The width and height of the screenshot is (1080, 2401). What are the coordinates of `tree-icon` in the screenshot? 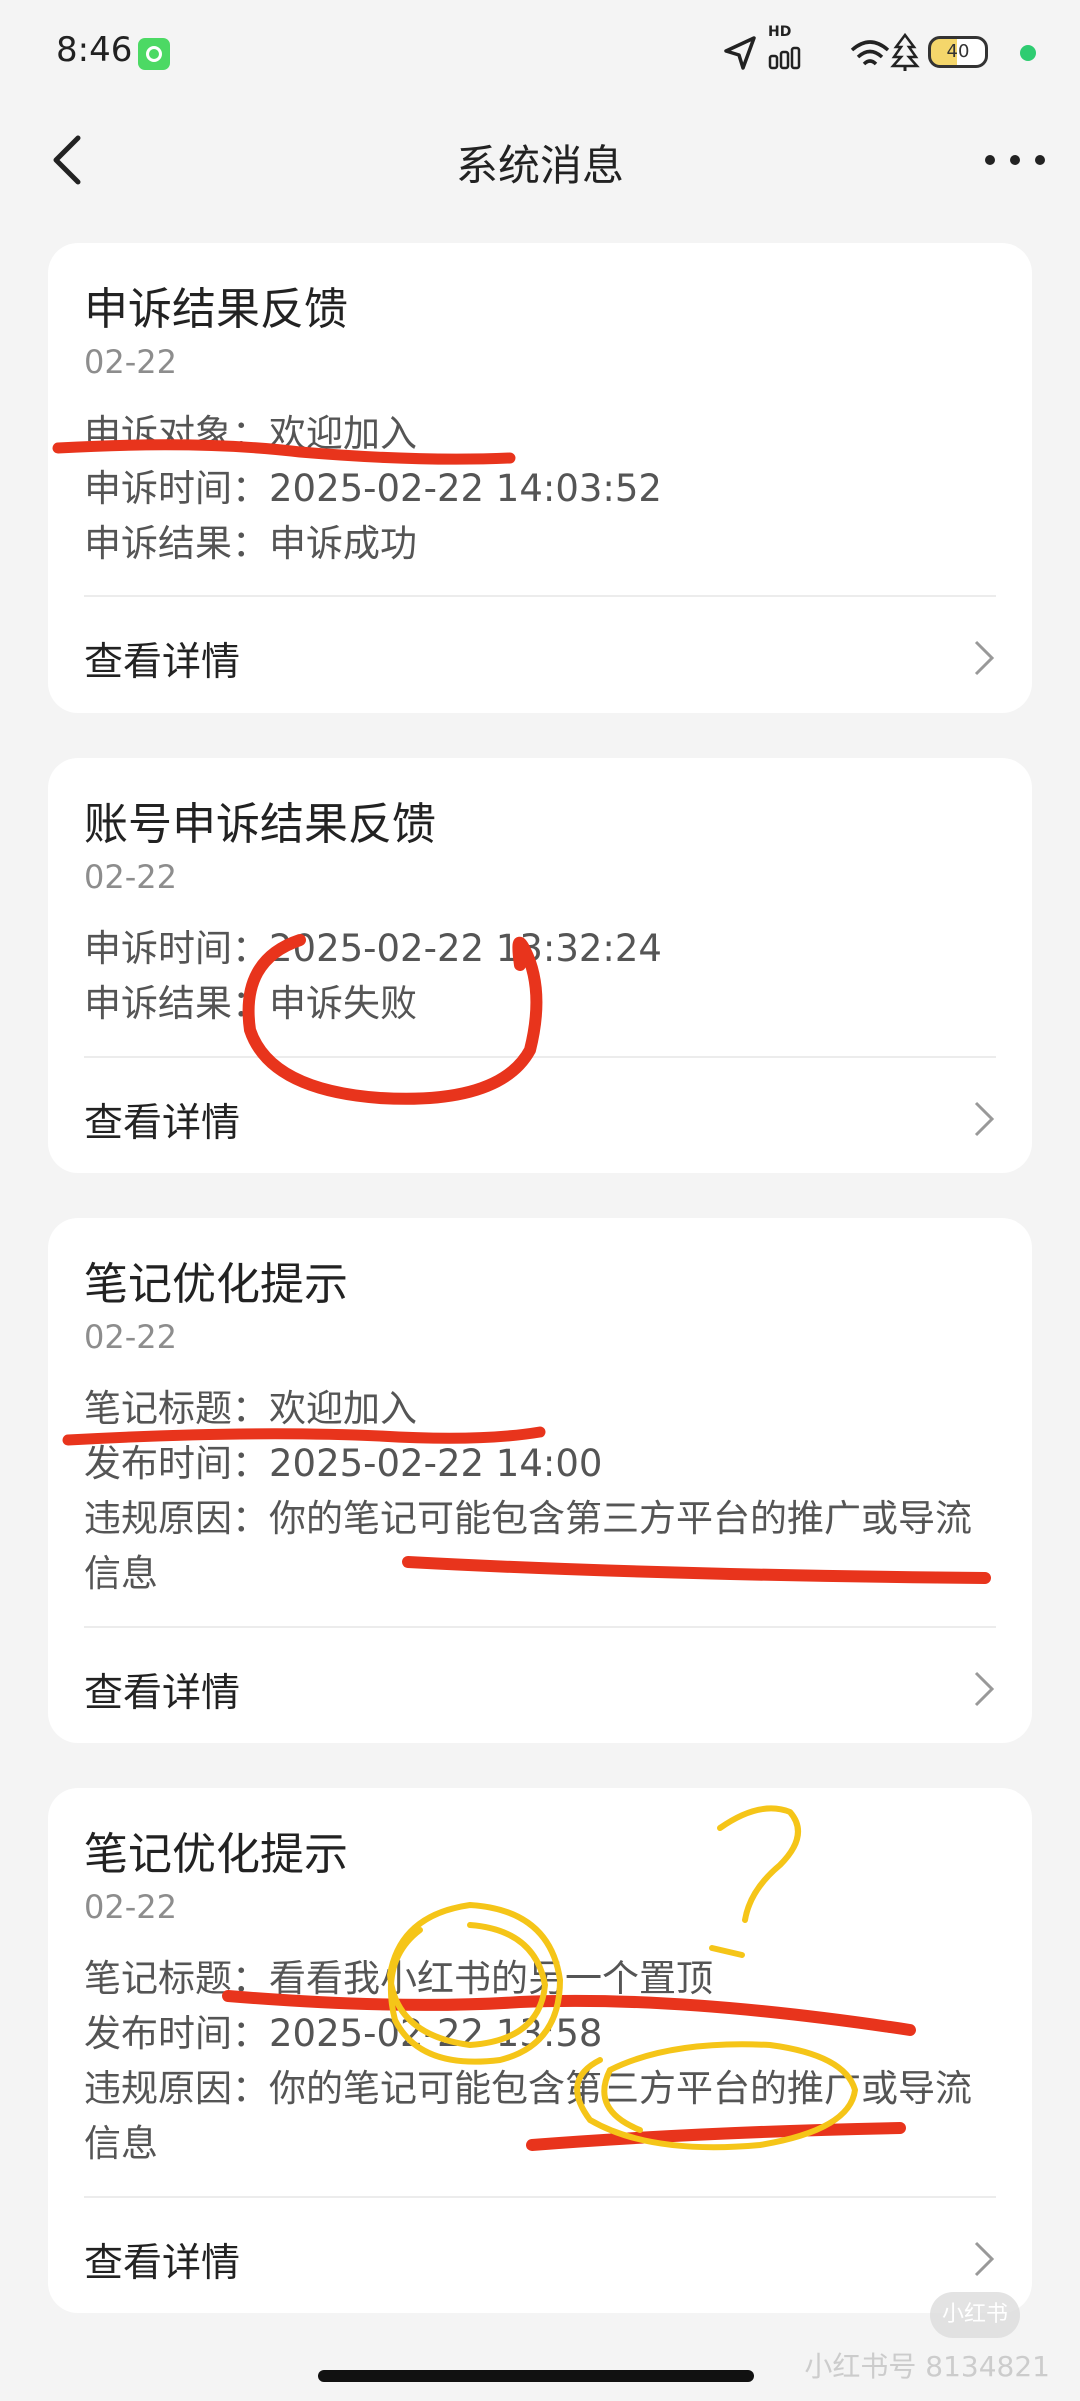 It's located at (905, 51).